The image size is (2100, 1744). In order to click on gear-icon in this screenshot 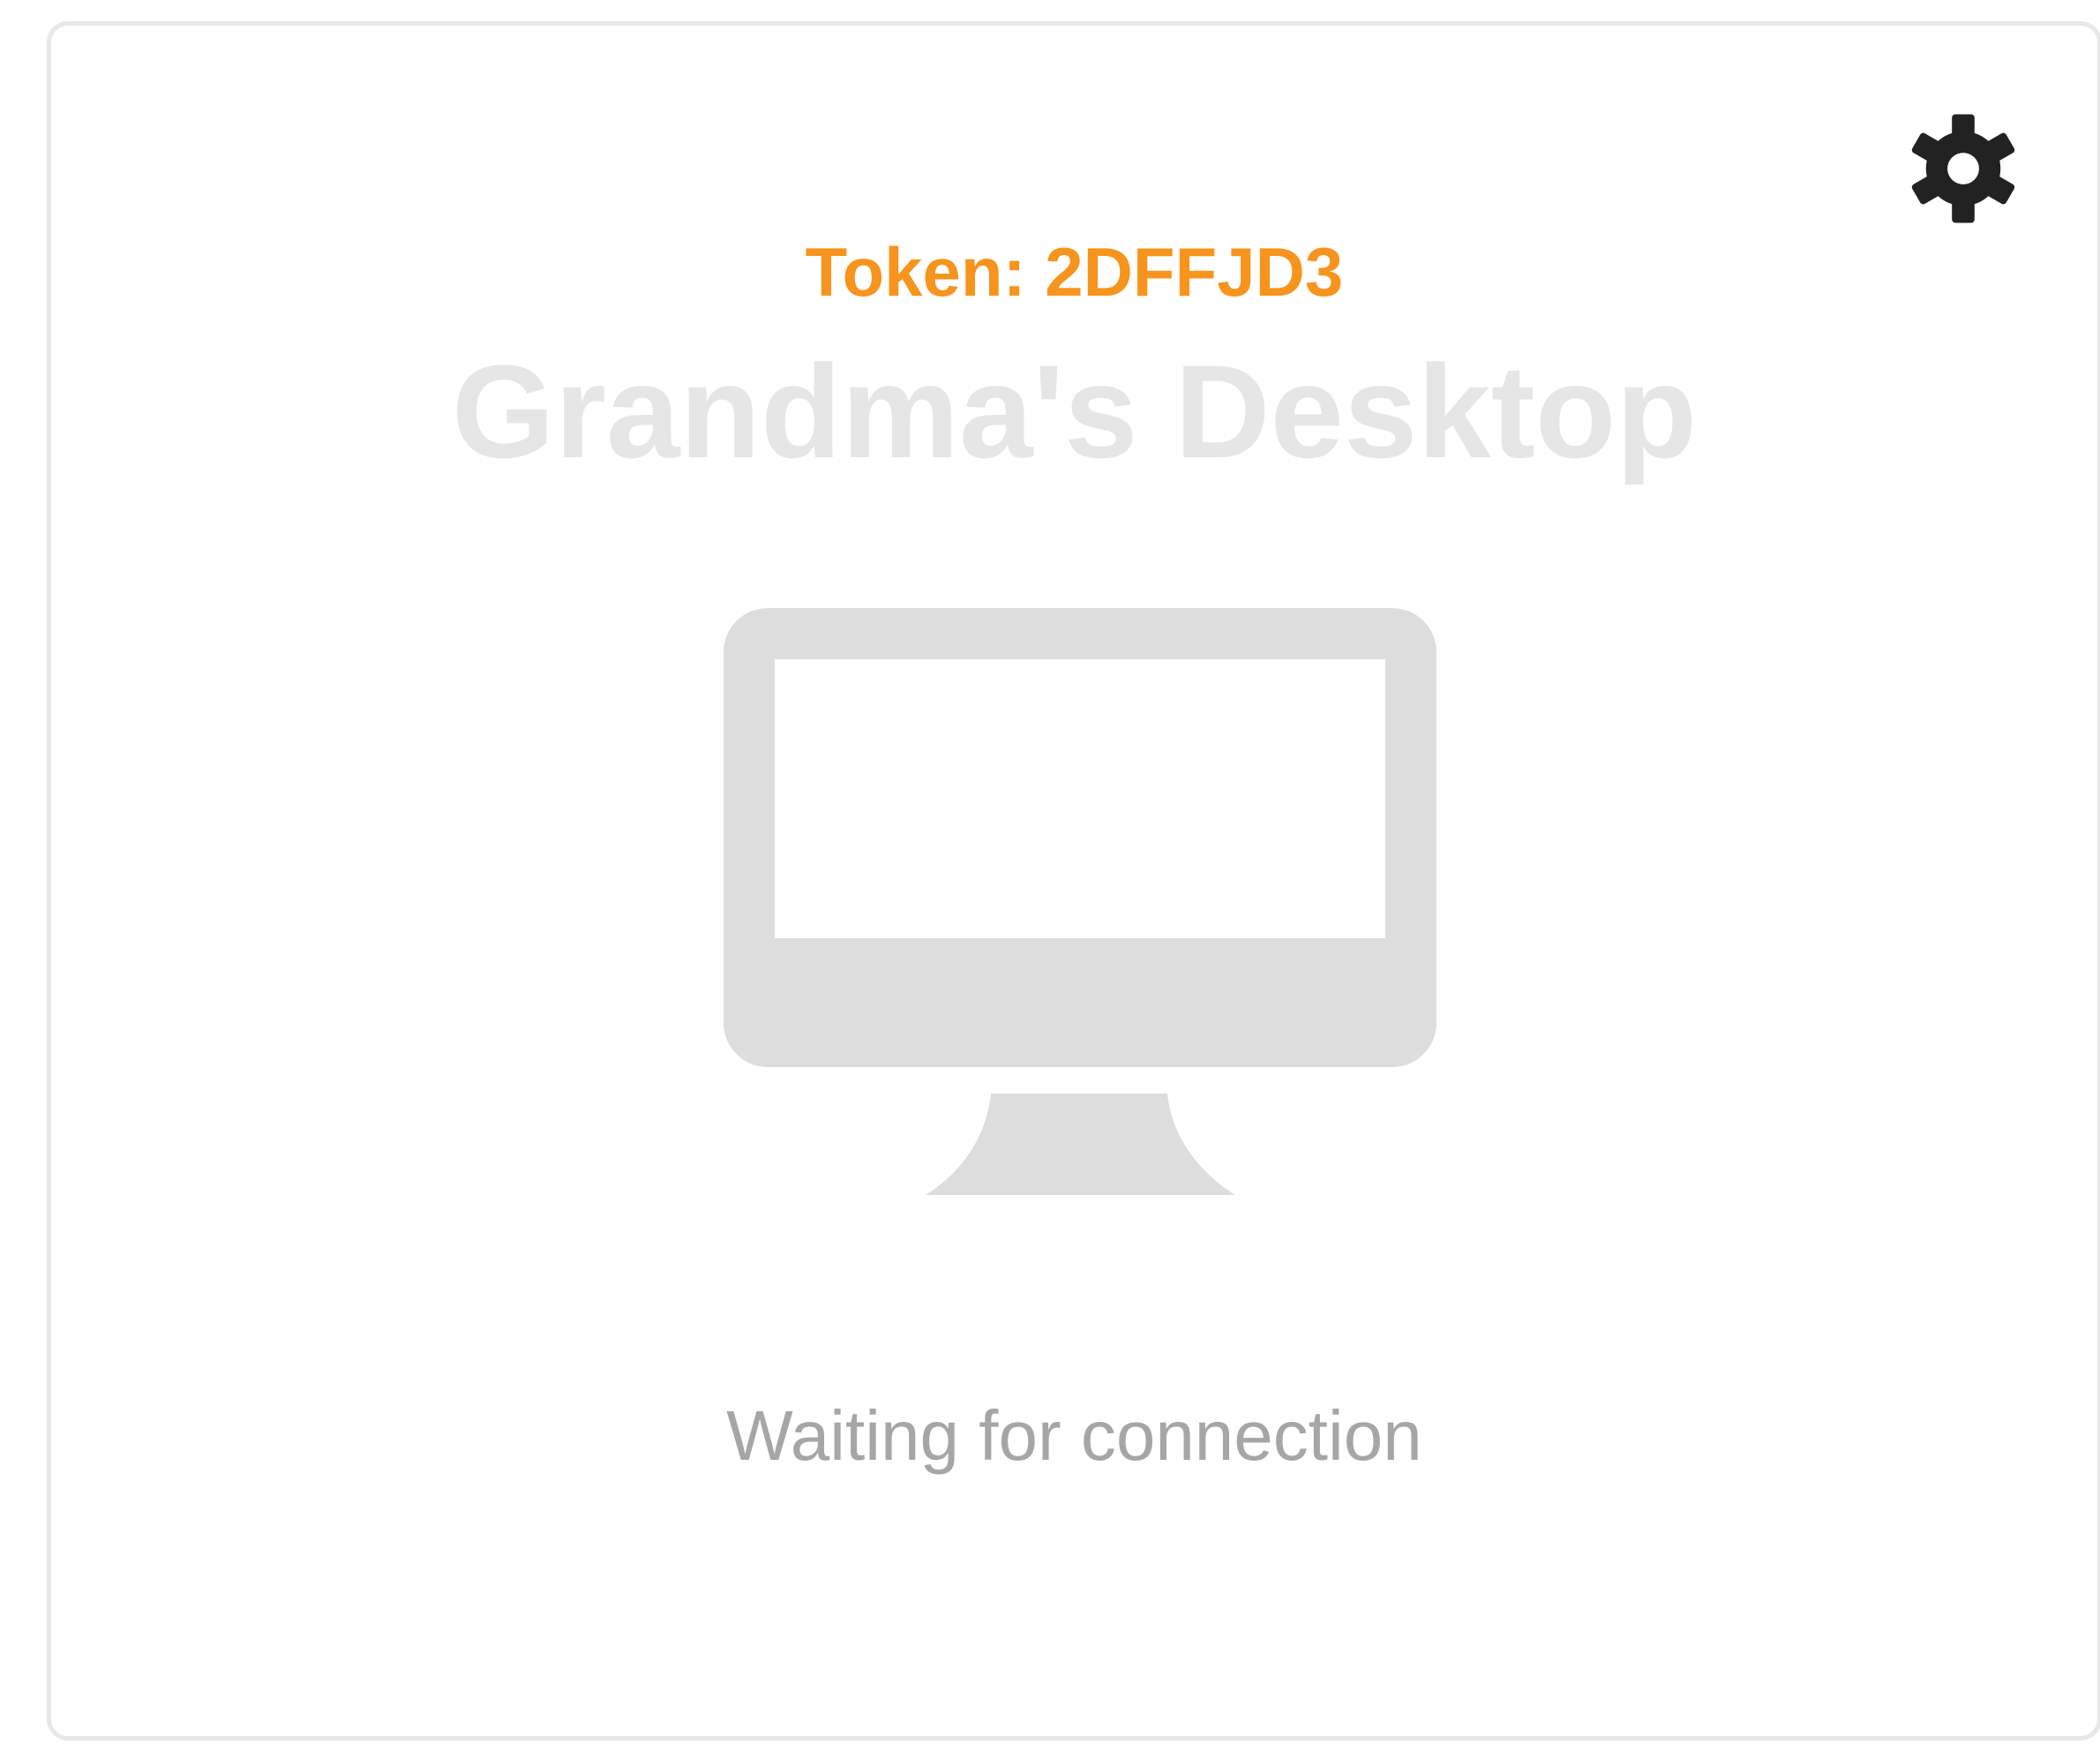, I will do `click(1963, 168)`.